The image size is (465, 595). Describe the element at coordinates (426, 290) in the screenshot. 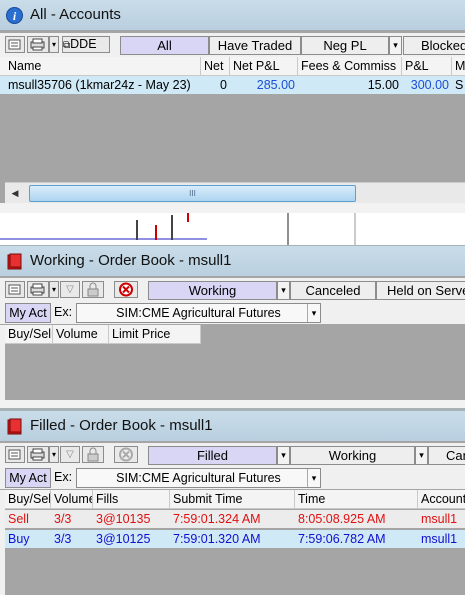

I see `tab-held-label: Held on Server` at that location.